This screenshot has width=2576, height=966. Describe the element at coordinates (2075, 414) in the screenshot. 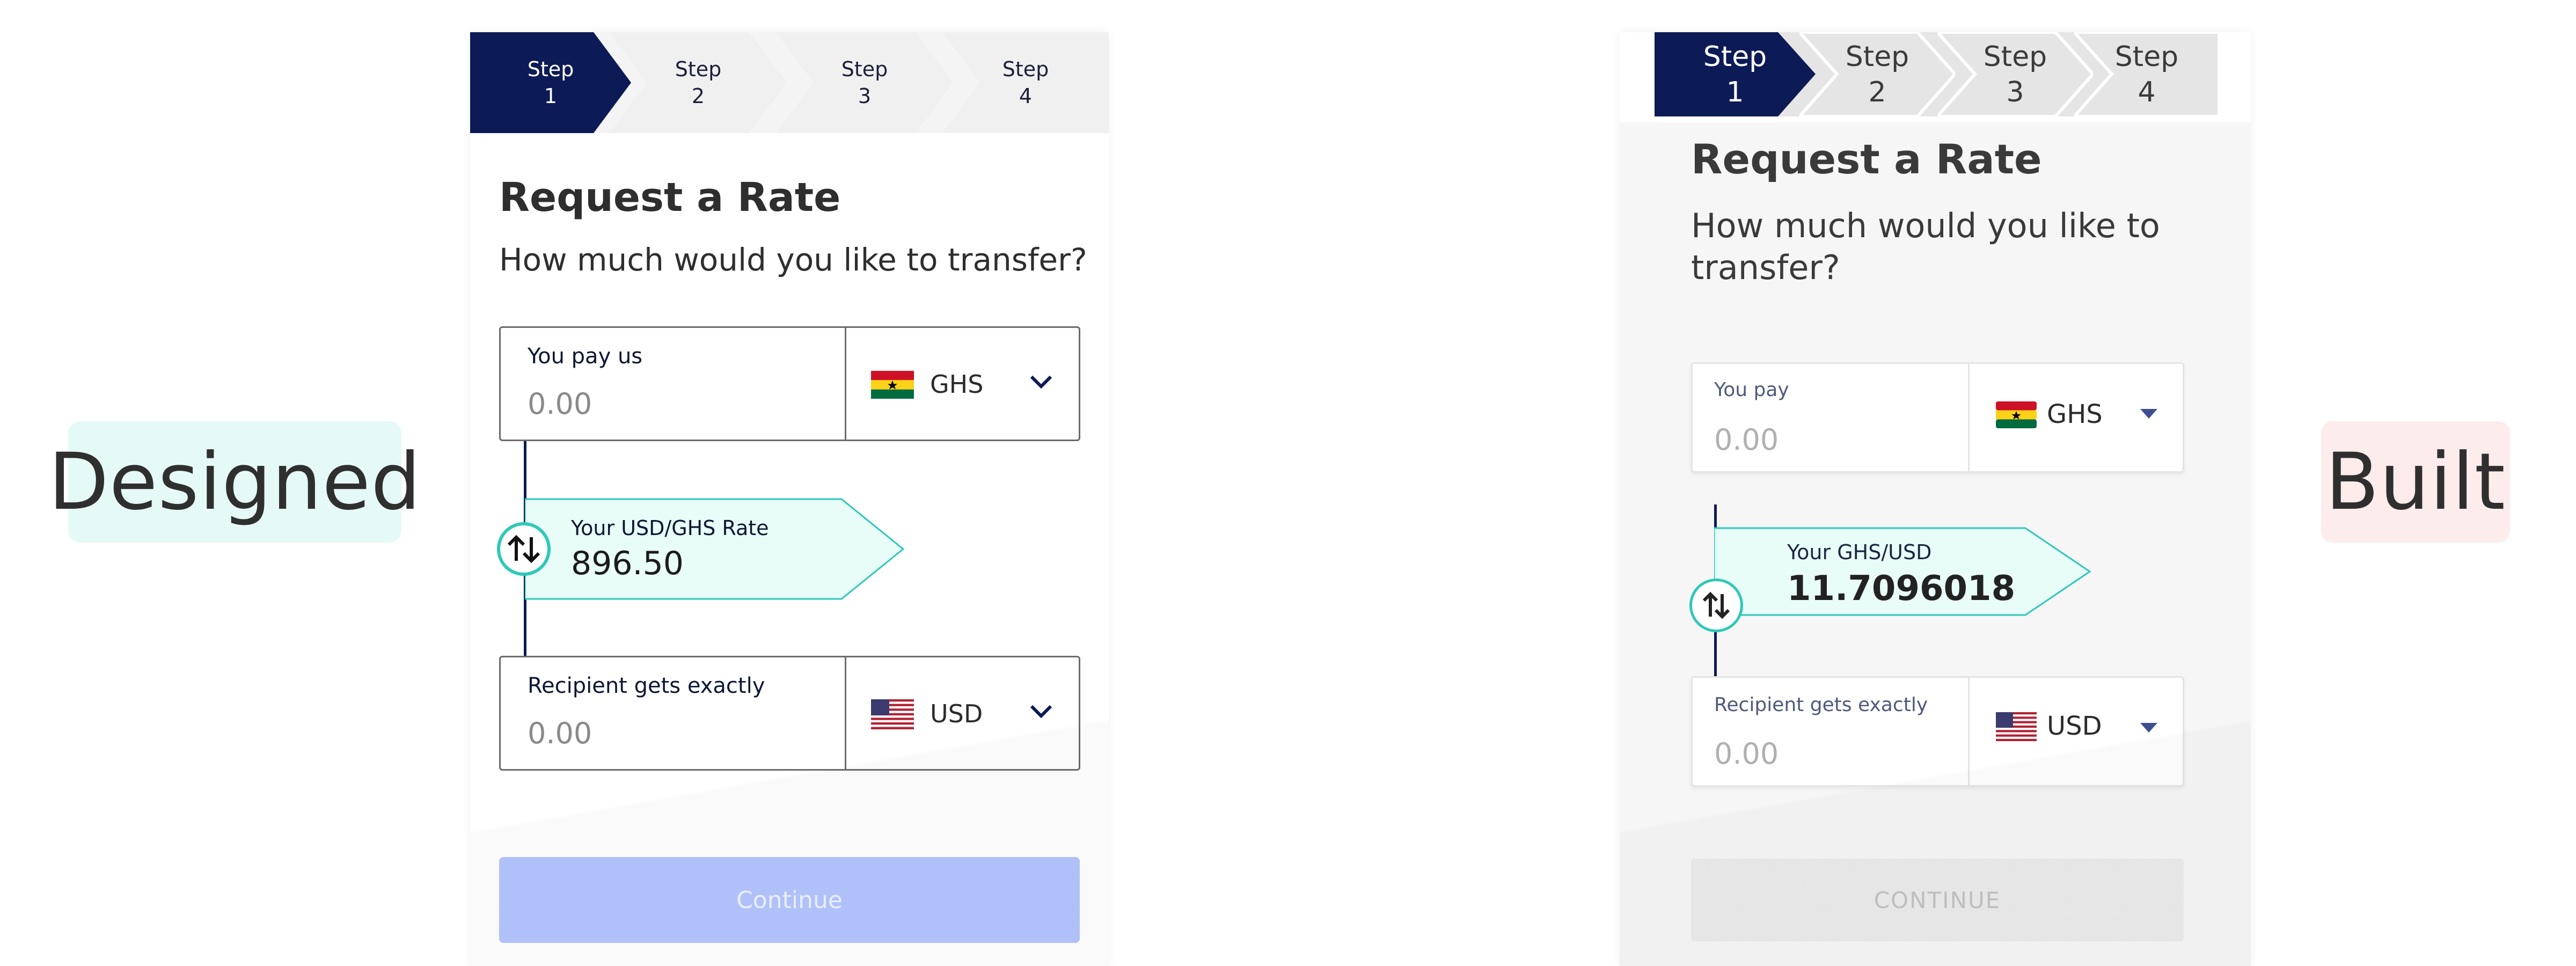

I see `built-pay-currency-select: GHS` at that location.